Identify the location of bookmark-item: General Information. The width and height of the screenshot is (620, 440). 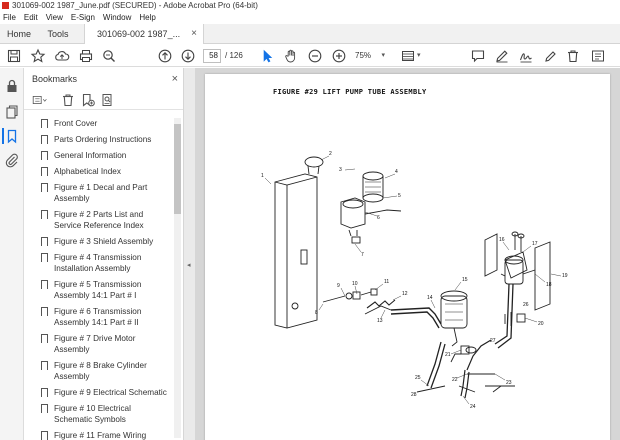
(98, 156).